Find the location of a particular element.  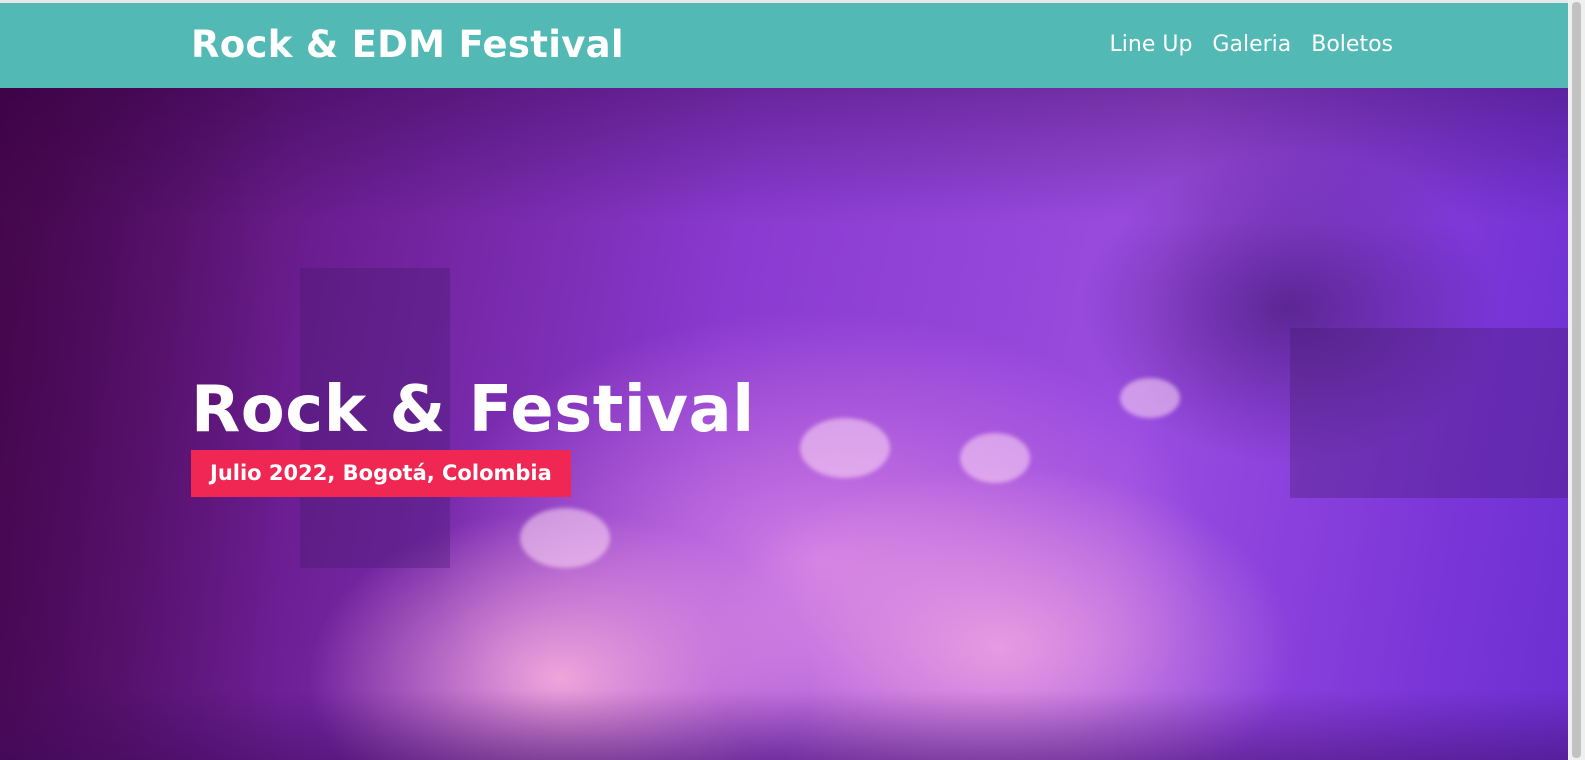

scrollbar-thumb is located at coordinates (1576, 380).